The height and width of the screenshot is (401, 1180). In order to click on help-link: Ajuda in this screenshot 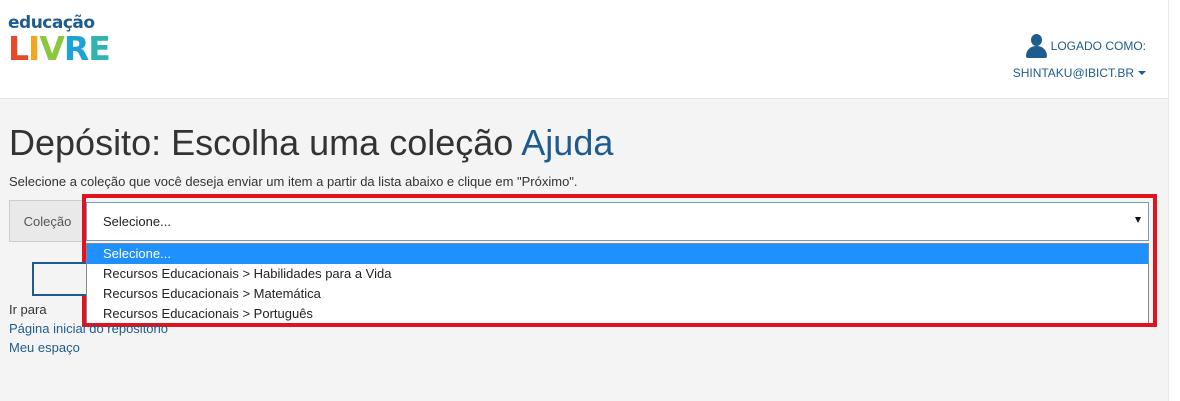, I will do `click(567, 142)`.